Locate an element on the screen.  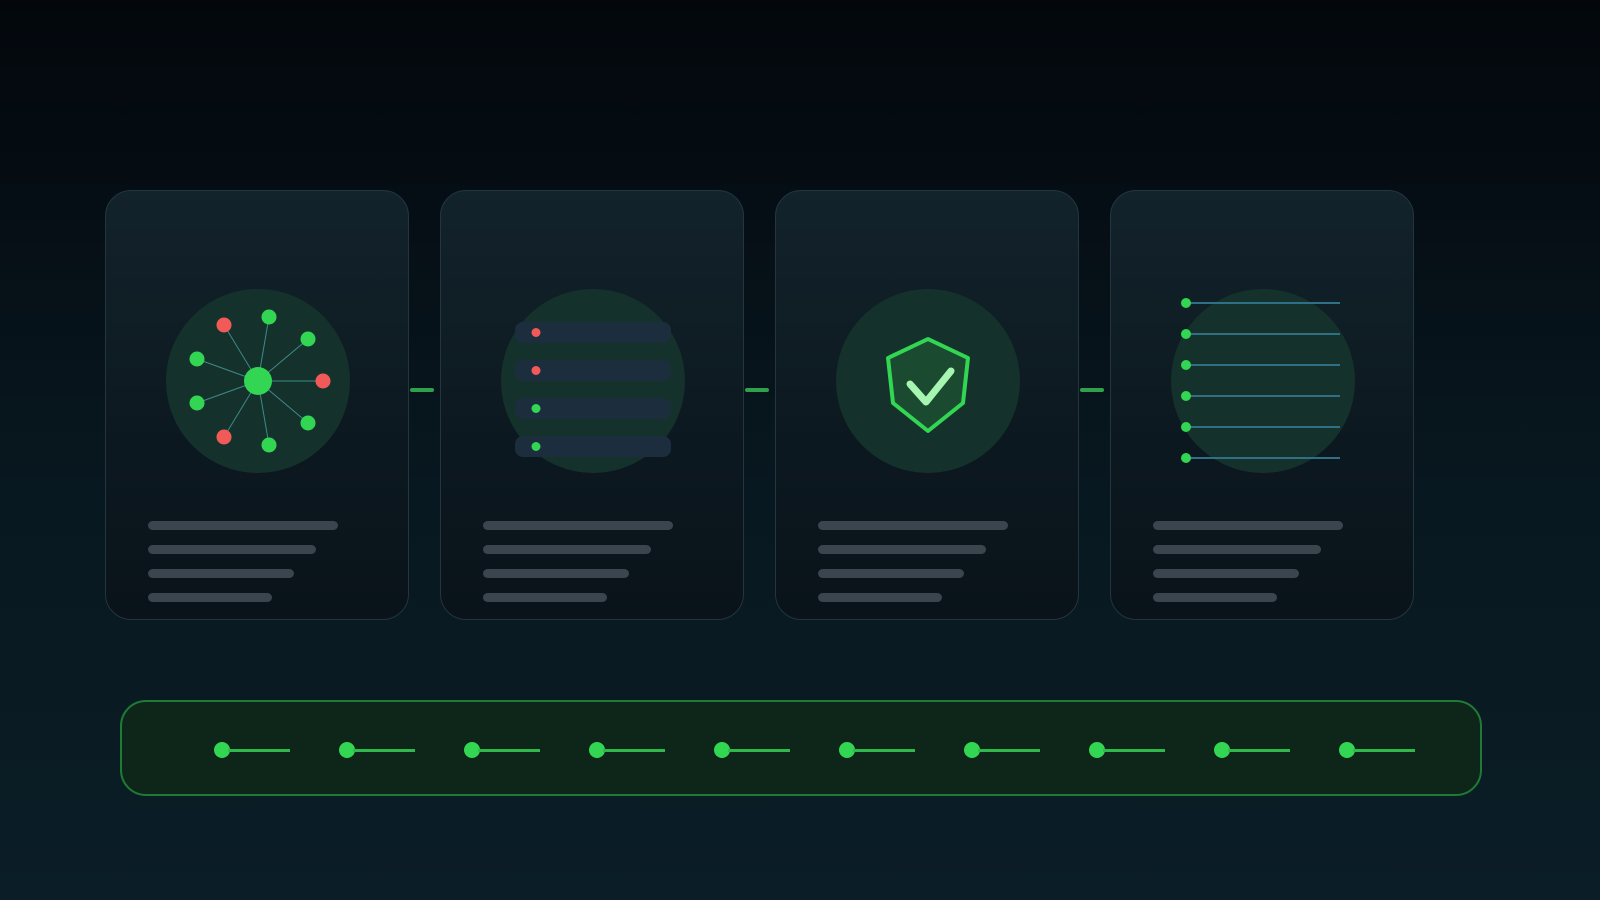
network-card is located at coordinates (257, 405).